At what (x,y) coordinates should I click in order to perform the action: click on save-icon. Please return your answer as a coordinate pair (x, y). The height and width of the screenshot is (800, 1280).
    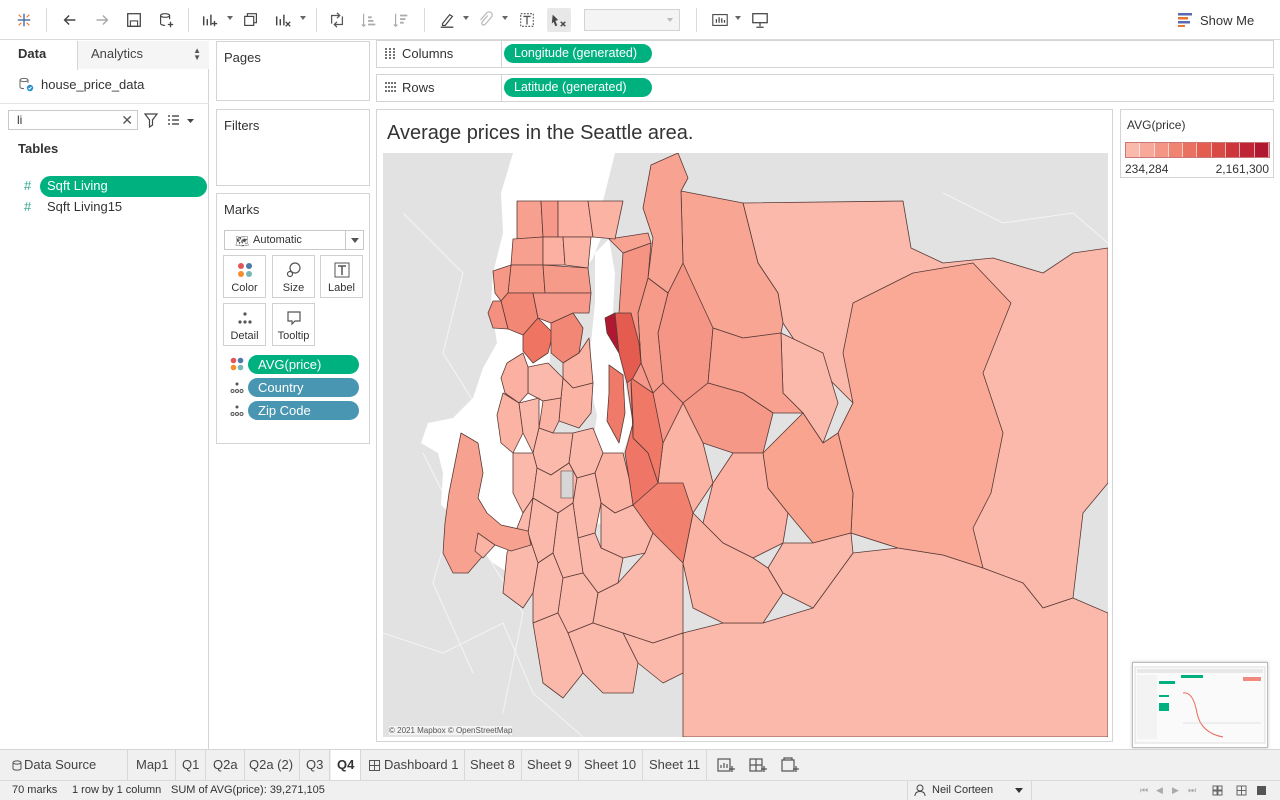
    Looking at the image, I should click on (134, 20).